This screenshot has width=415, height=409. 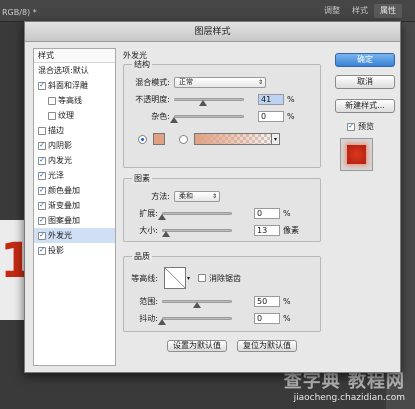 What do you see at coordinates (162, 322) in the screenshot?
I see `jitter-slider-thumb` at bounding box center [162, 322].